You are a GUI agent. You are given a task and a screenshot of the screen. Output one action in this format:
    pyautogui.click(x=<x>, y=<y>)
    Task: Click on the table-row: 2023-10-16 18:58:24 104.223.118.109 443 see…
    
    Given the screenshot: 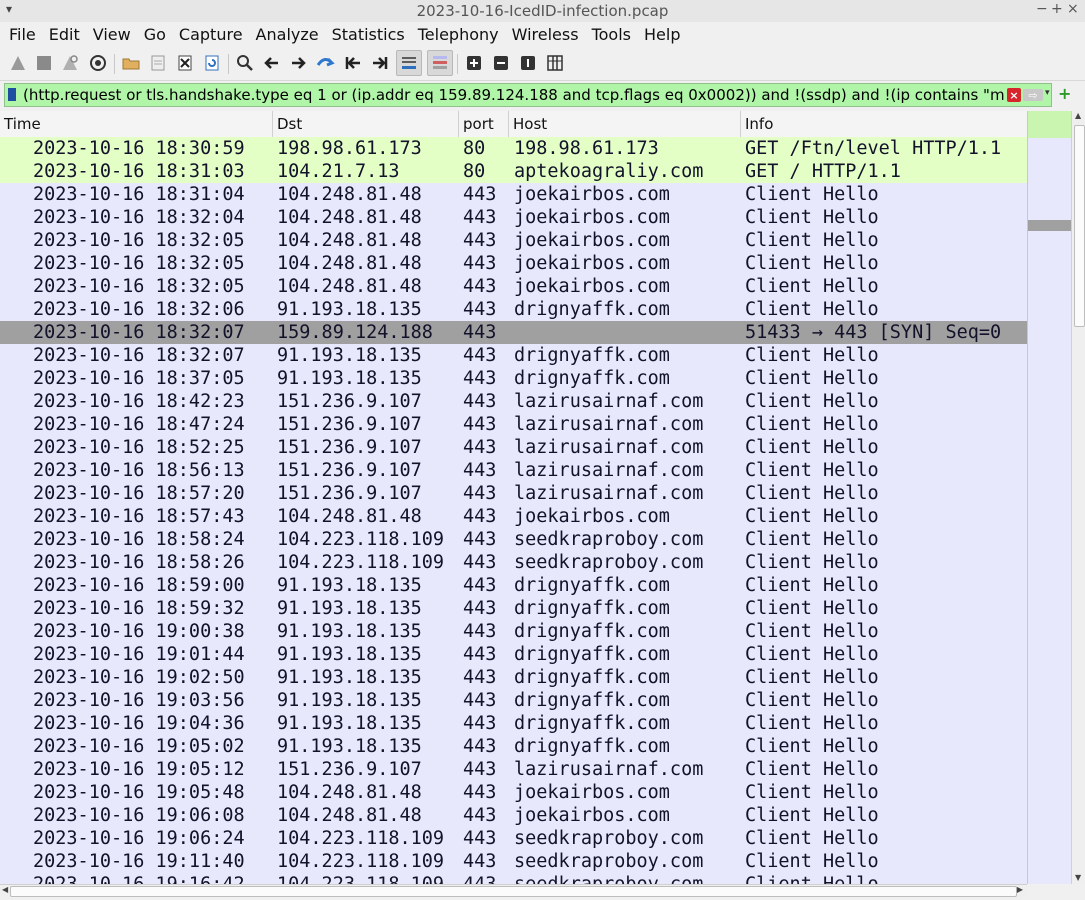 What is the action you would take?
    pyautogui.click(x=513, y=539)
    